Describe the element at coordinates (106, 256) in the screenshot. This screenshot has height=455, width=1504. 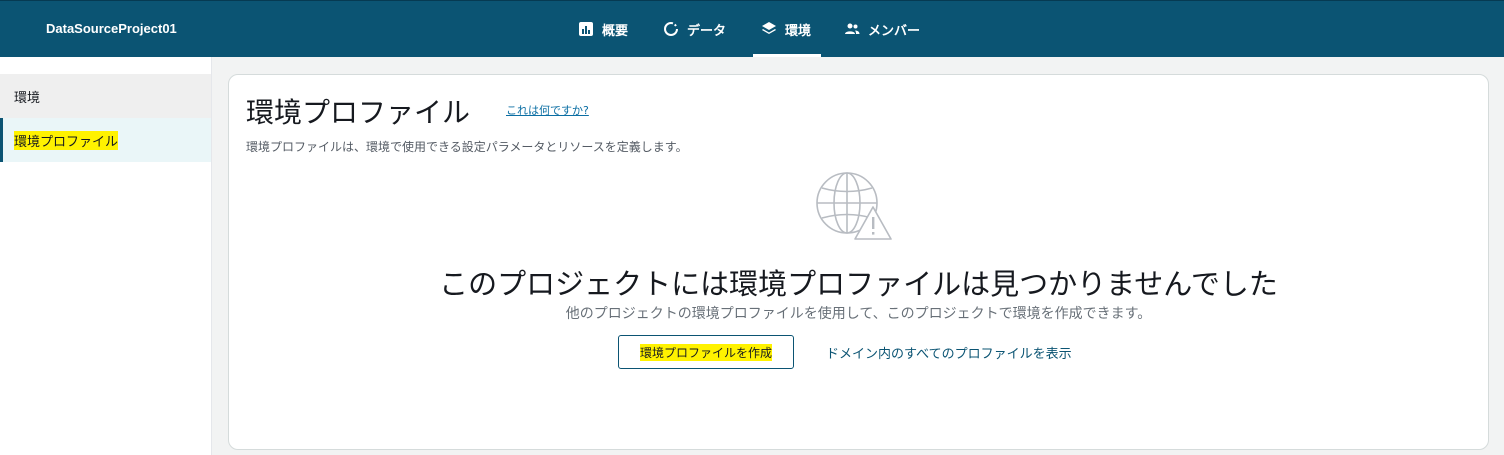
I see `sidebar: 環境 環境プロファイル` at that location.